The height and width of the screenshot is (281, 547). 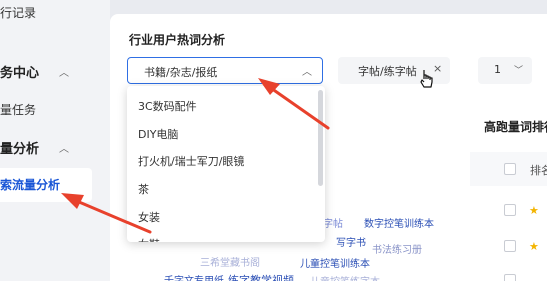 I want to click on sidebar-item-task: 量任务, so click(x=18, y=109).